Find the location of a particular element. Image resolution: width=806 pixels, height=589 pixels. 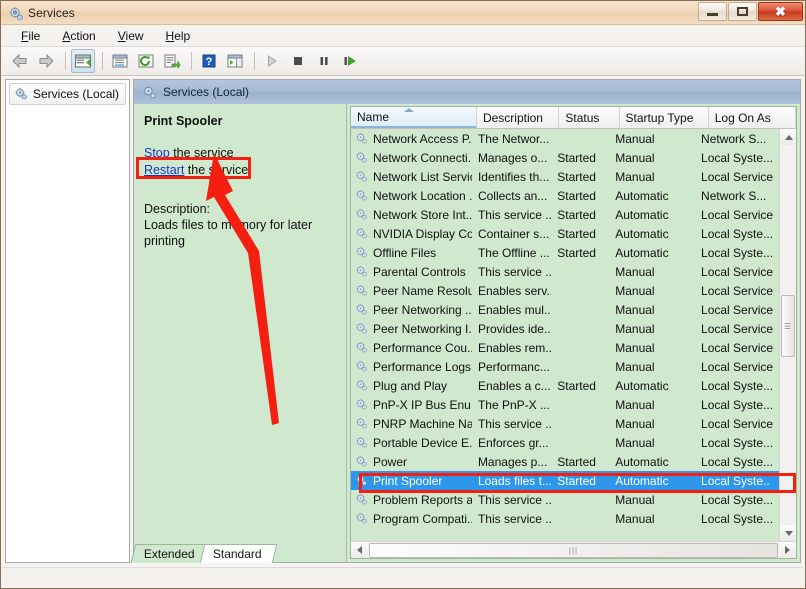

menu-action: Action is located at coordinates (78, 36).